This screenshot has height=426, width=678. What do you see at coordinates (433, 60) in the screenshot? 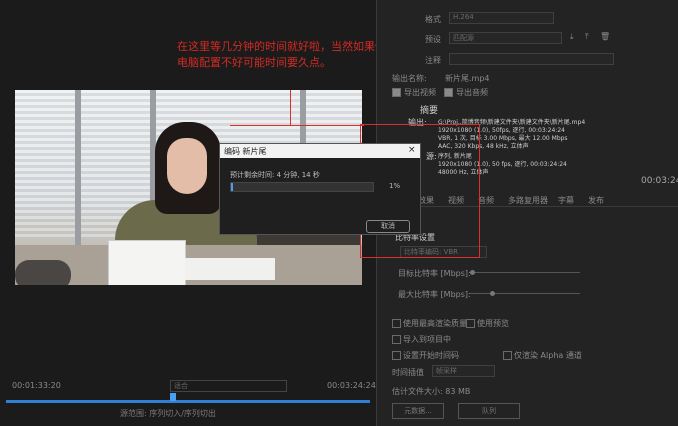
I see `comment-label: 注释` at bounding box center [433, 60].